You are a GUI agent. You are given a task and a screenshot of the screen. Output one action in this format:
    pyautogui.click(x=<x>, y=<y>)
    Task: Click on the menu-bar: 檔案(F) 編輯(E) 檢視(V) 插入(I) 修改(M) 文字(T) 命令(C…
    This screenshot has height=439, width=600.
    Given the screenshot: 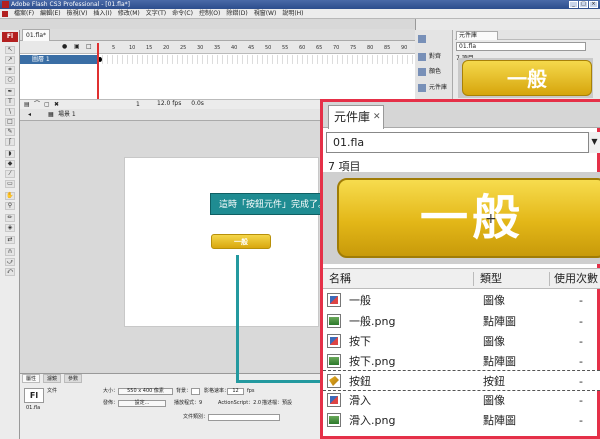 What is the action you would take?
    pyautogui.click(x=300, y=14)
    